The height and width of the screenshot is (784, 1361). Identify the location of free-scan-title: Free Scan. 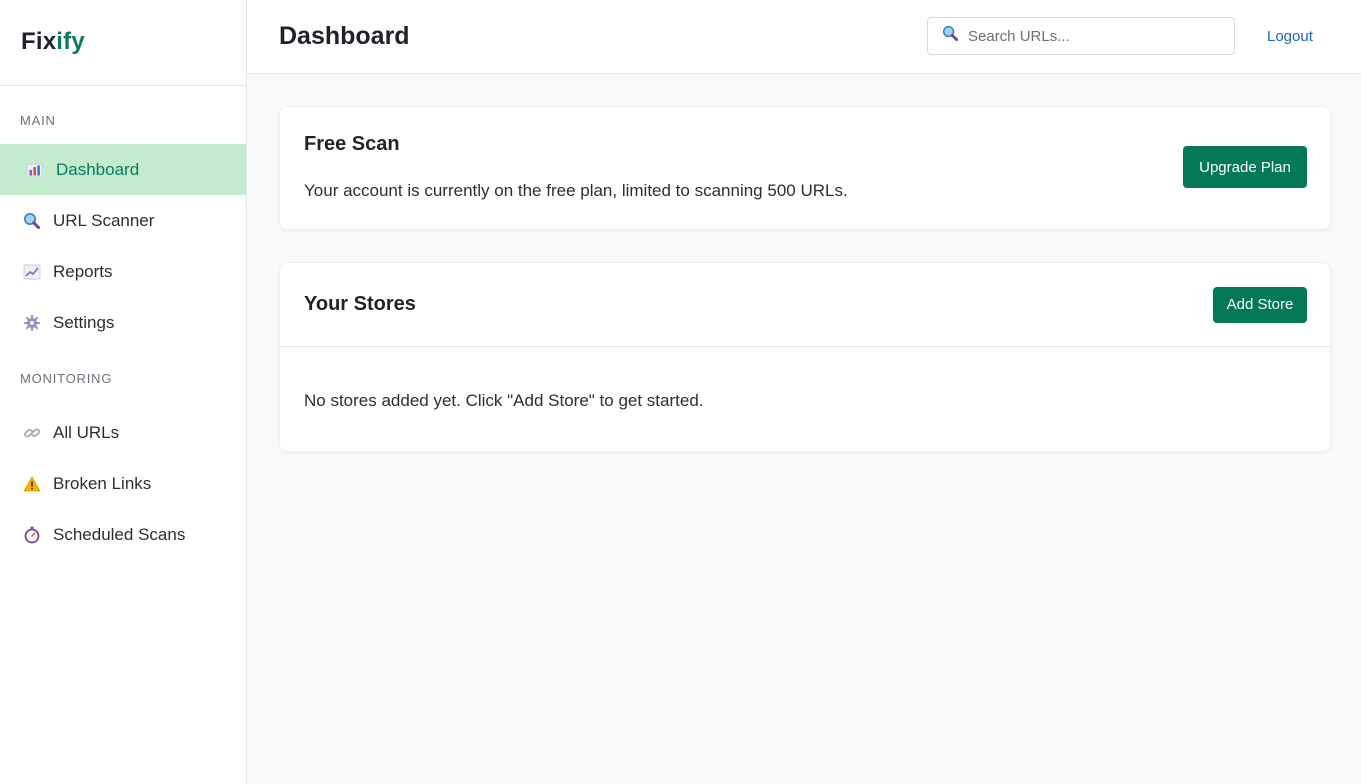
(352, 144).